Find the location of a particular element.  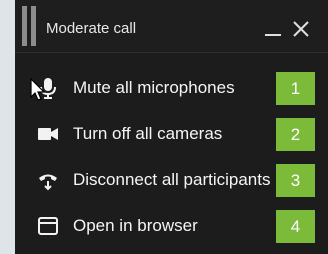

menu-item-label: Turn off all cameras is located at coordinates (148, 133).